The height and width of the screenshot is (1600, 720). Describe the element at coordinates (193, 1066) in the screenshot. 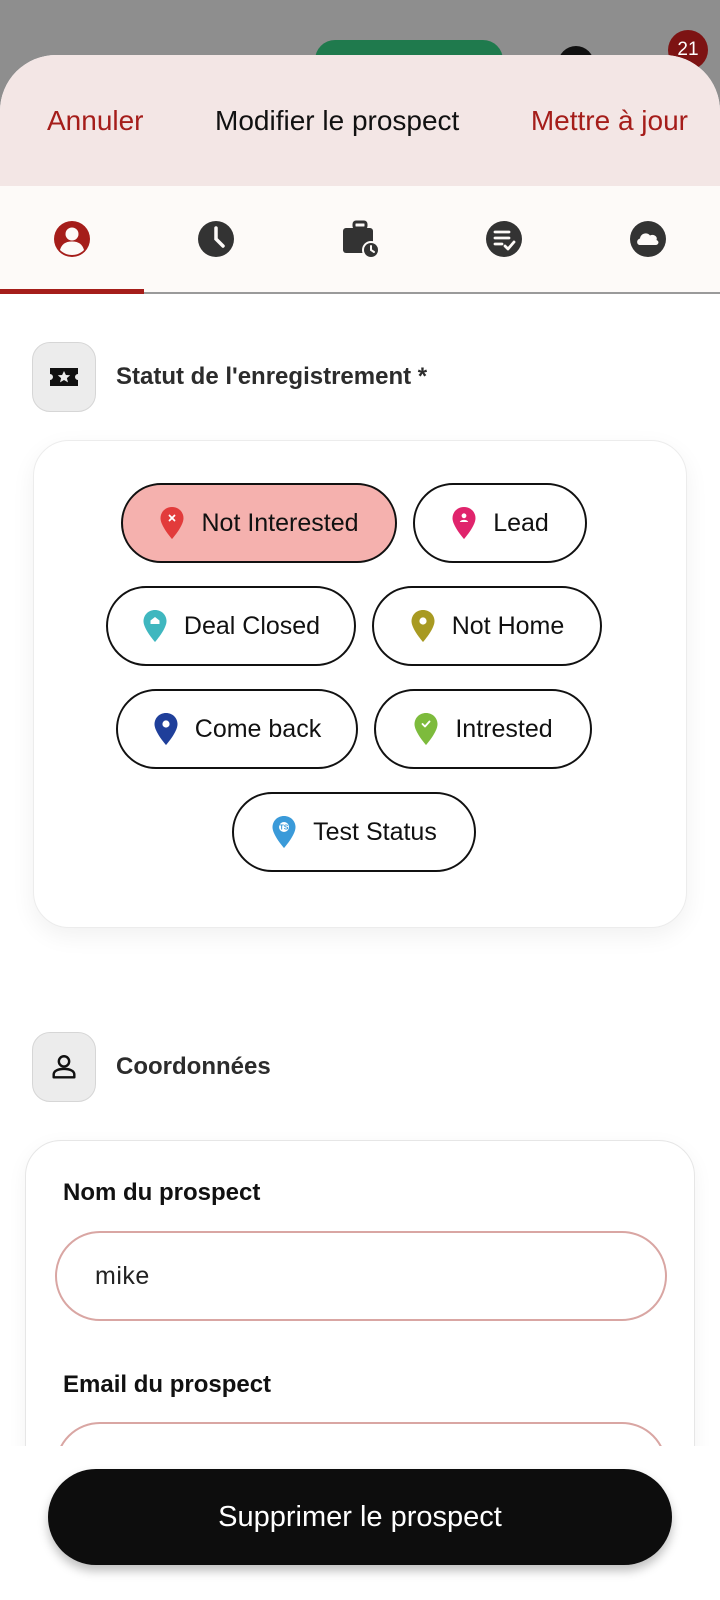

I see `contact-section-title: Coordonnées` at that location.